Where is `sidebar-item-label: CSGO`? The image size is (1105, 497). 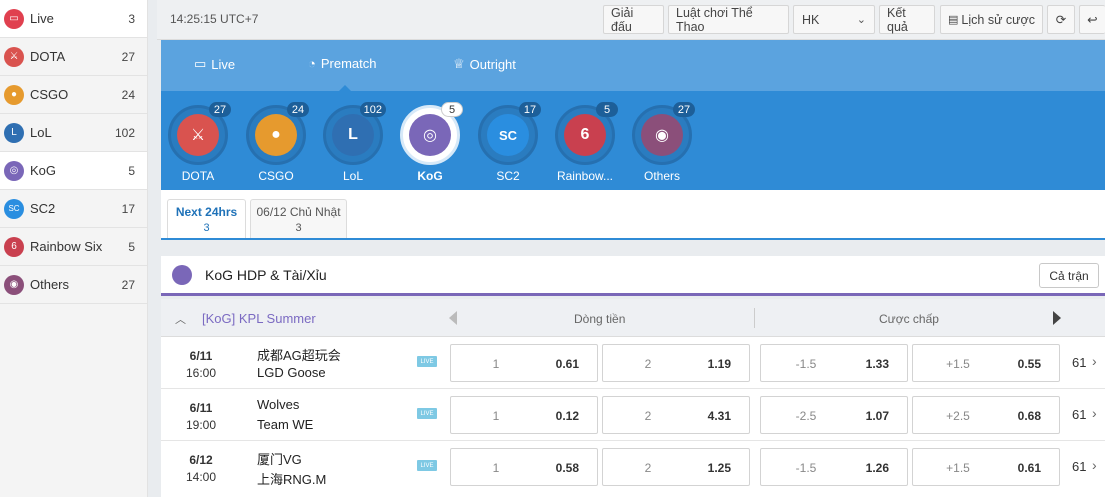
sidebar-item-label: CSGO is located at coordinates (49, 94).